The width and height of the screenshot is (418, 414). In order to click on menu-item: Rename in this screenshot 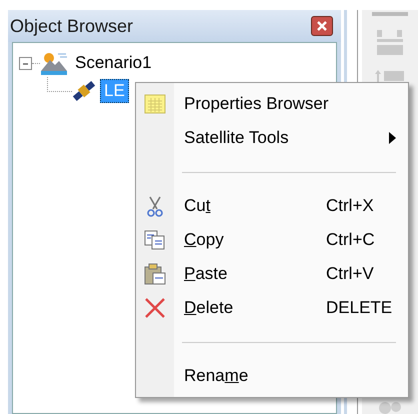, I will do `click(272, 376)`.